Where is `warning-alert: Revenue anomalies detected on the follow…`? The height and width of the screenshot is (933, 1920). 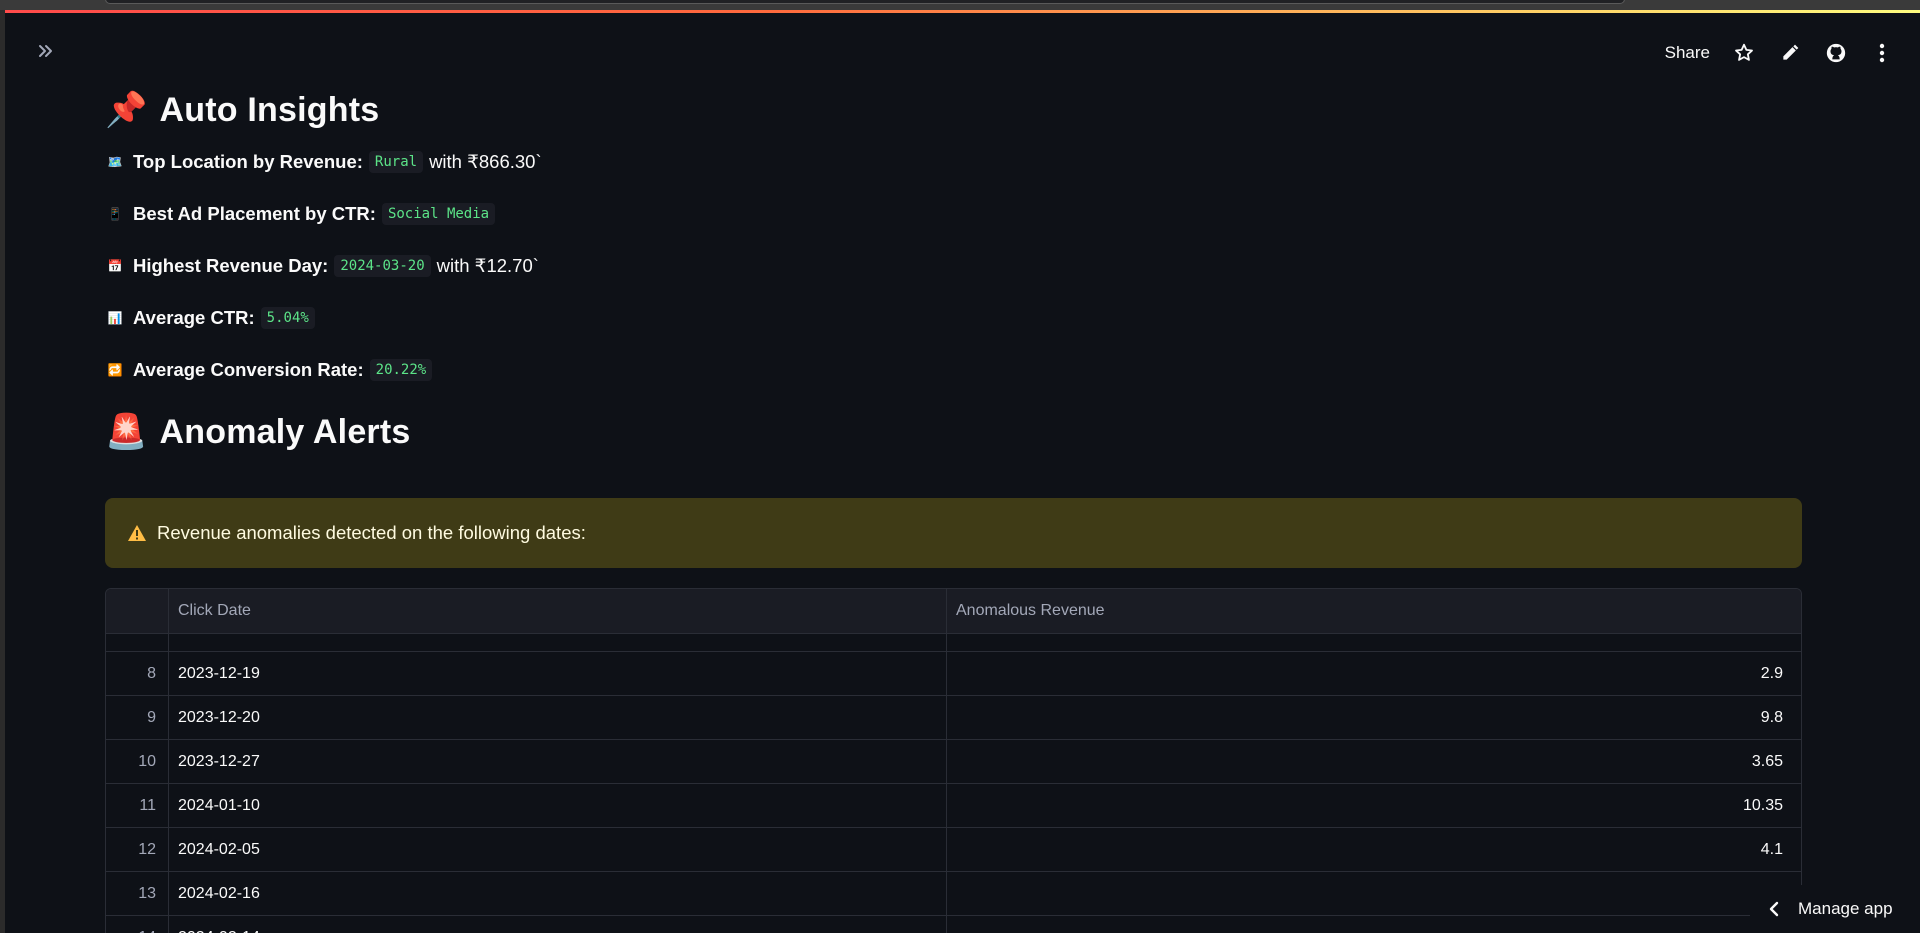 warning-alert: Revenue anomalies detected on the follow… is located at coordinates (953, 533).